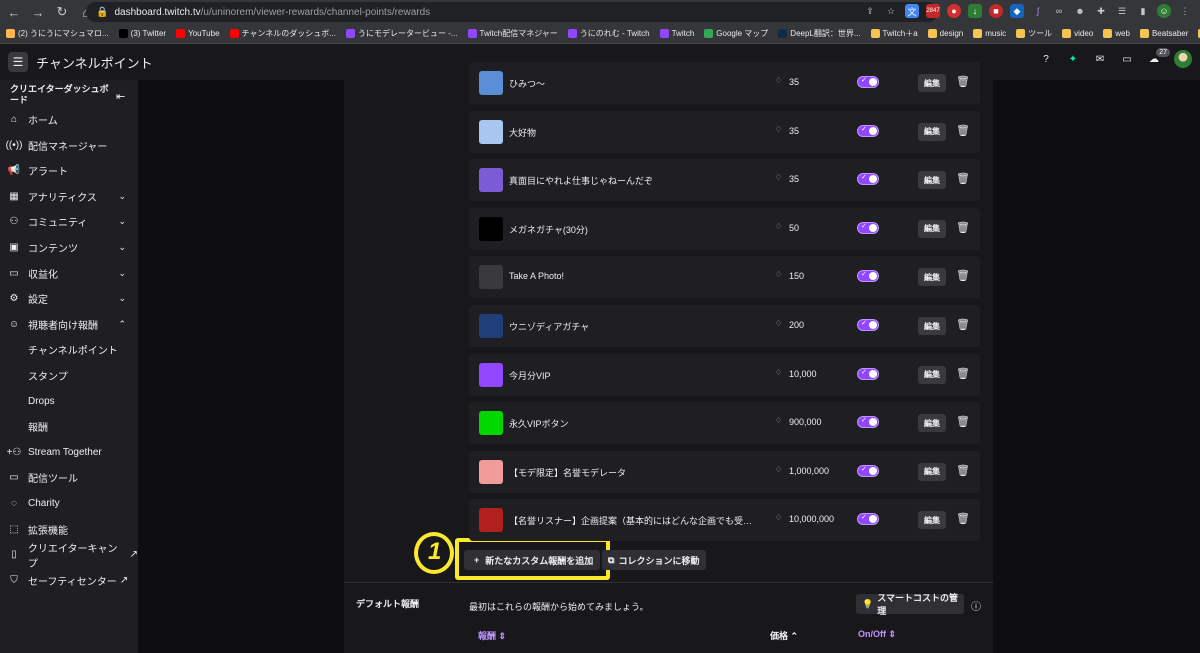  Describe the element at coordinates (945, 33) in the screenshot. I see `bookmark-item: design` at that location.